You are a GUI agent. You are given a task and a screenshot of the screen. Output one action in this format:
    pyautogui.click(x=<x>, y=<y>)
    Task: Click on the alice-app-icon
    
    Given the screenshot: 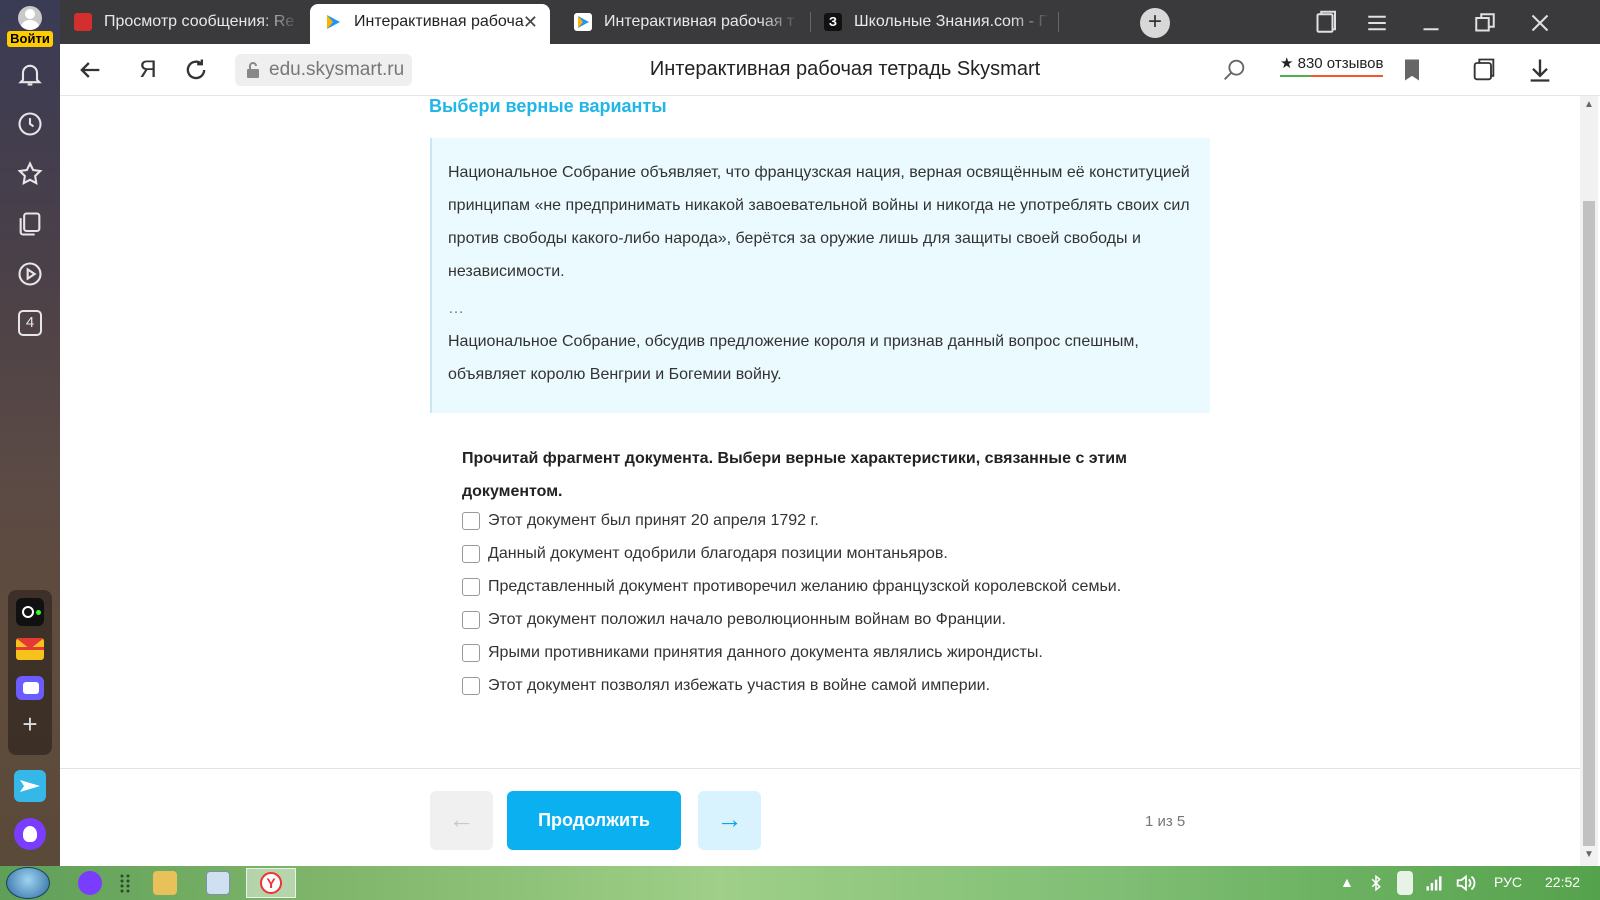 What is the action you would take?
    pyautogui.click(x=30, y=612)
    